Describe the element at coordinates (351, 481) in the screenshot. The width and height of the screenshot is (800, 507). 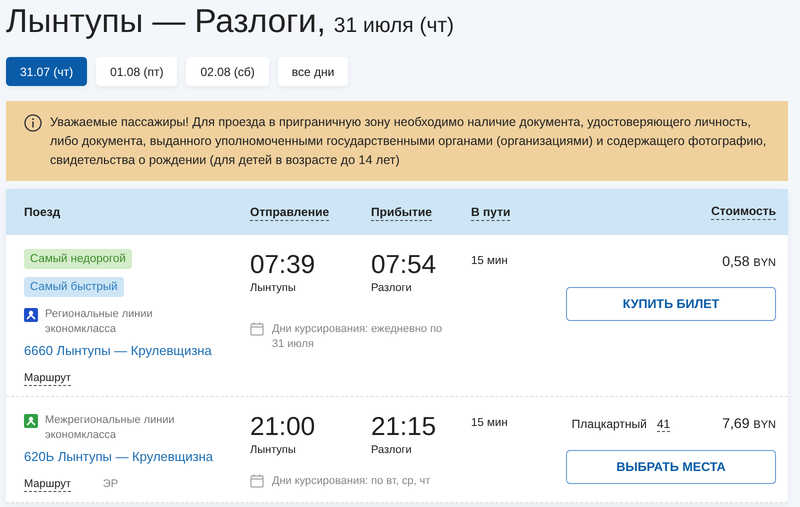
I see `running-days: Дни курсирования: по вт, ср, чт` at that location.